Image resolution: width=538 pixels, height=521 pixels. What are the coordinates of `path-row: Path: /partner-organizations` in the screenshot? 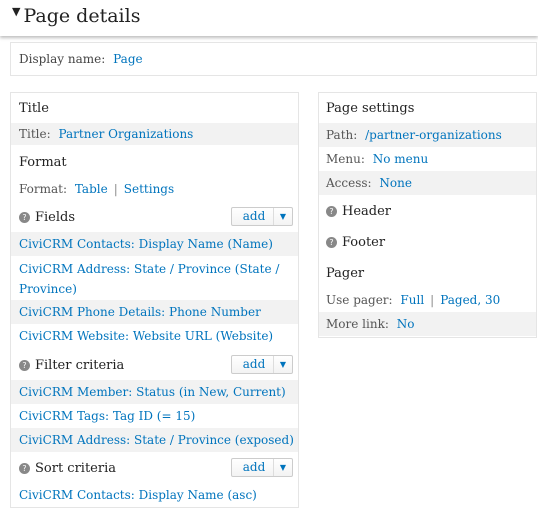 It's located at (427, 135).